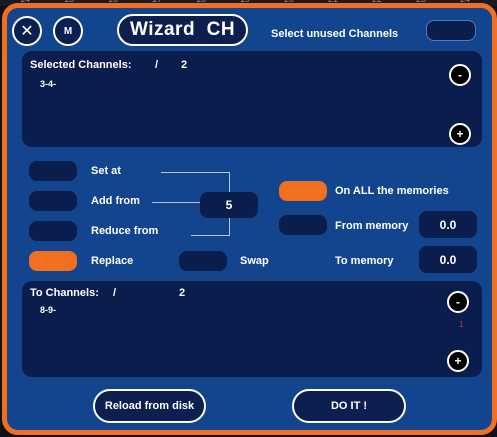 The width and height of the screenshot is (497, 437). I want to click on swap-button, so click(203, 261).